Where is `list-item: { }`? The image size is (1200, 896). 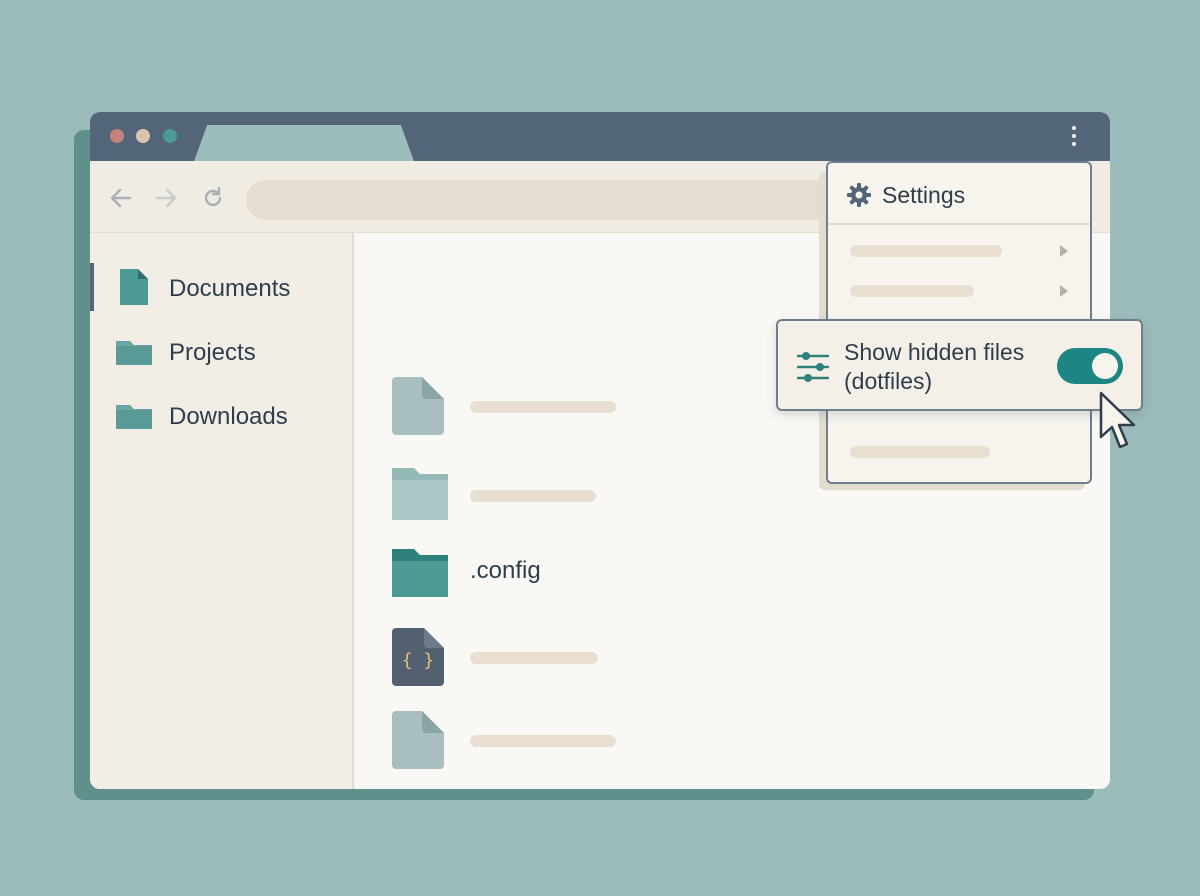 list-item: { } is located at coordinates (590, 658).